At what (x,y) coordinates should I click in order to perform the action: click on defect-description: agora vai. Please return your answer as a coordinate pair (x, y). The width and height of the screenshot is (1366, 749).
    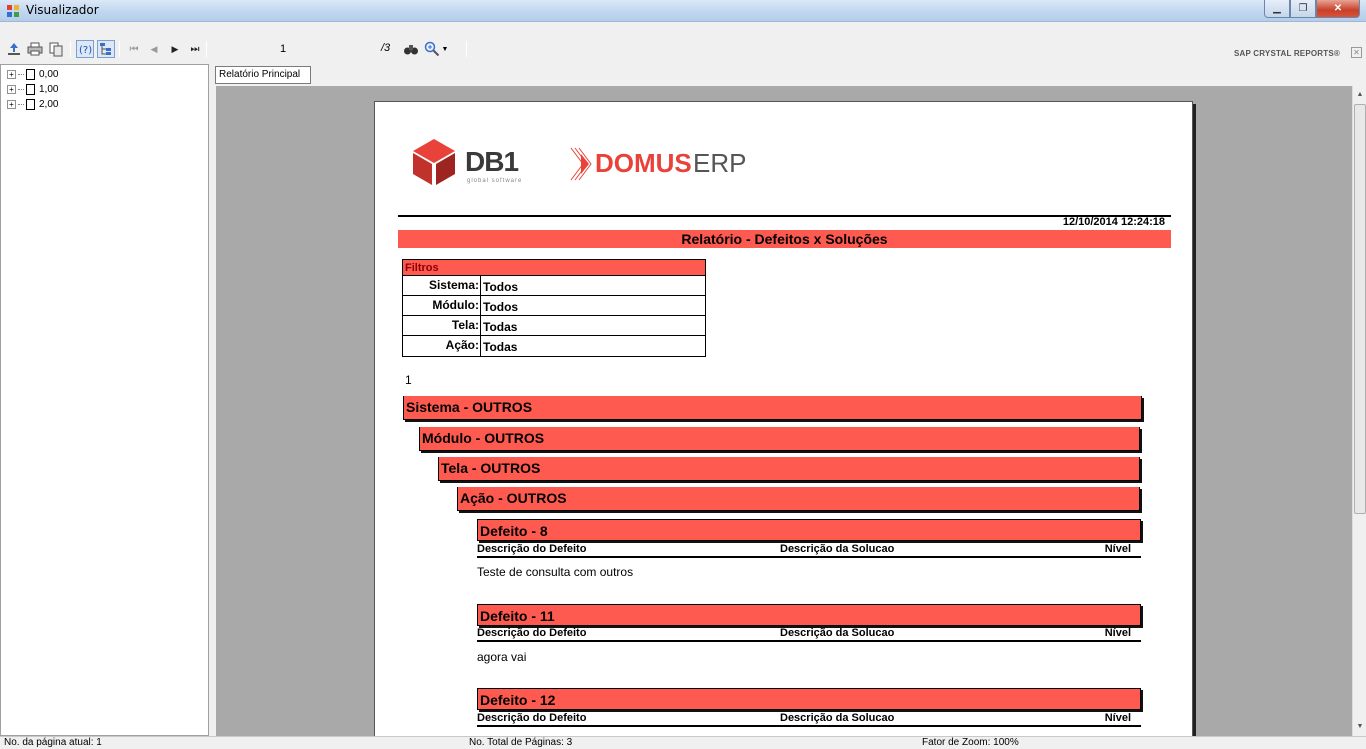
    Looking at the image, I should click on (502, 657).